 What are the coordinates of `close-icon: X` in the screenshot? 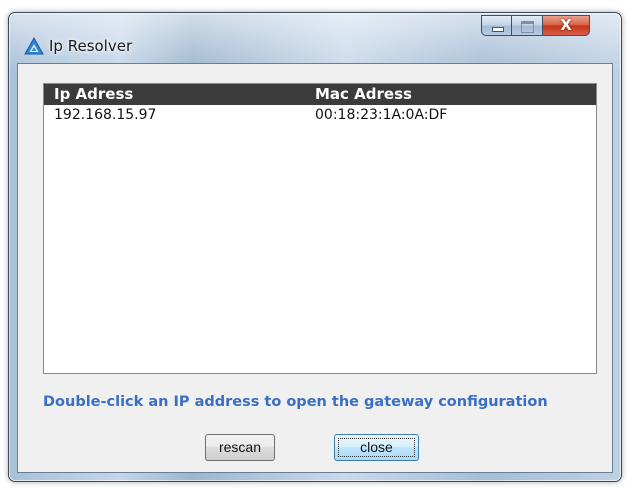 It's located at (566, 25).